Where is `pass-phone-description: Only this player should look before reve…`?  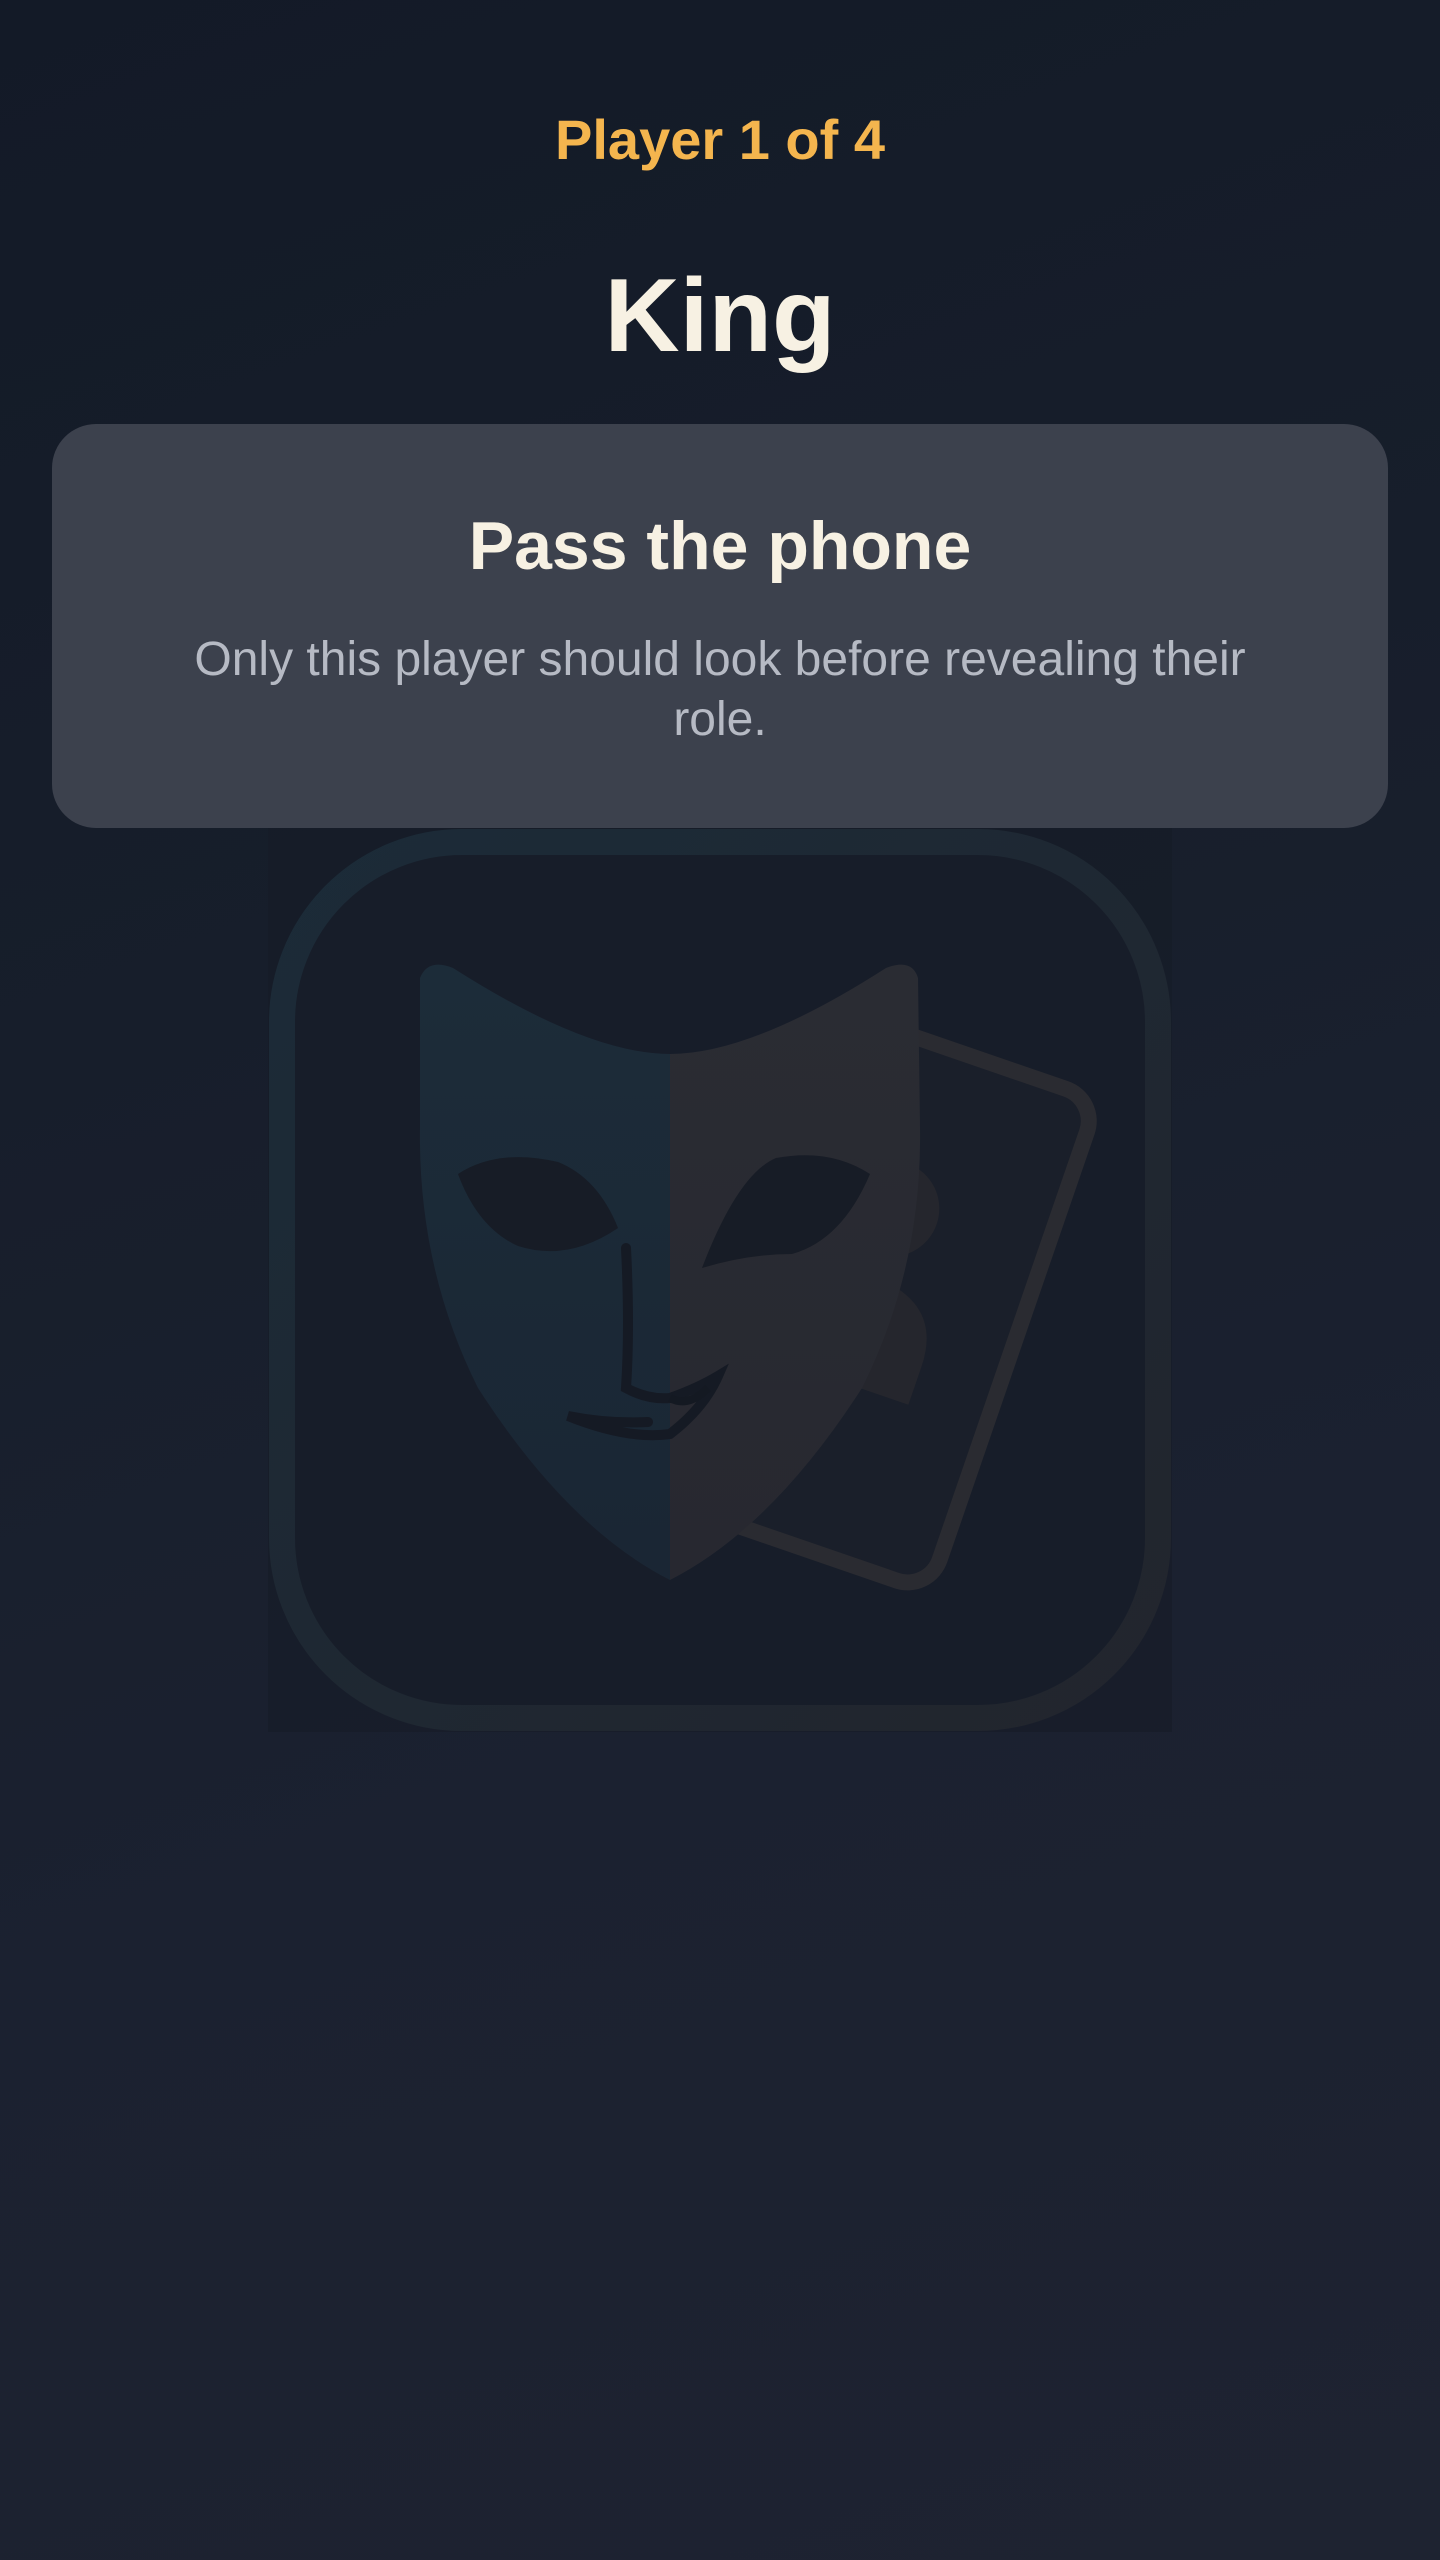 pass-phone-description: Only this player should look before reve… is located at coordinates (720, 689).